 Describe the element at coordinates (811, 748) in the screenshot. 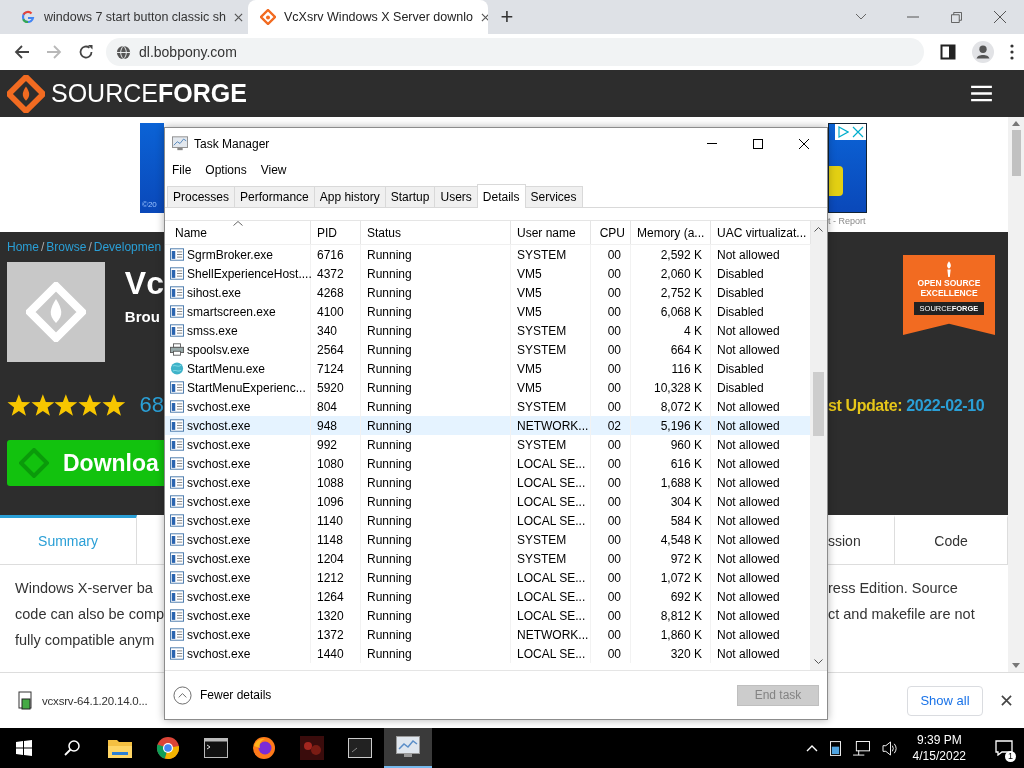

I see `chevron-up-icon` at that location.